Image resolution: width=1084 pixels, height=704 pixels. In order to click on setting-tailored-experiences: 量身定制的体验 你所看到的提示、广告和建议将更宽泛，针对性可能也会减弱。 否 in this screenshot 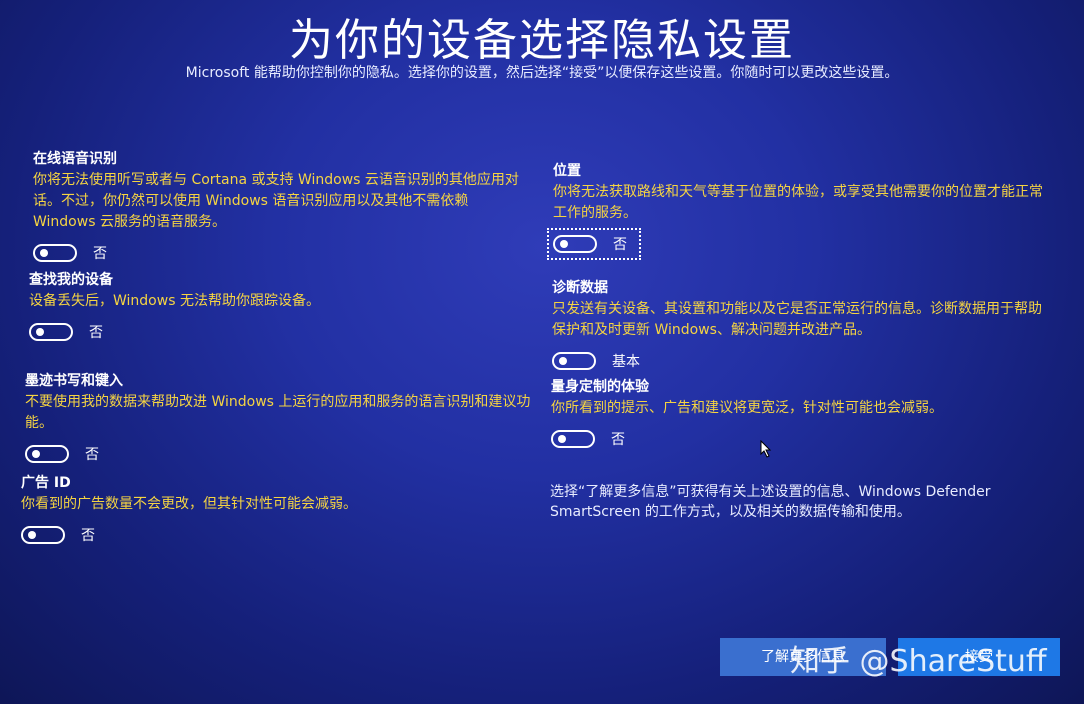, I will do `click(796, 413)`.